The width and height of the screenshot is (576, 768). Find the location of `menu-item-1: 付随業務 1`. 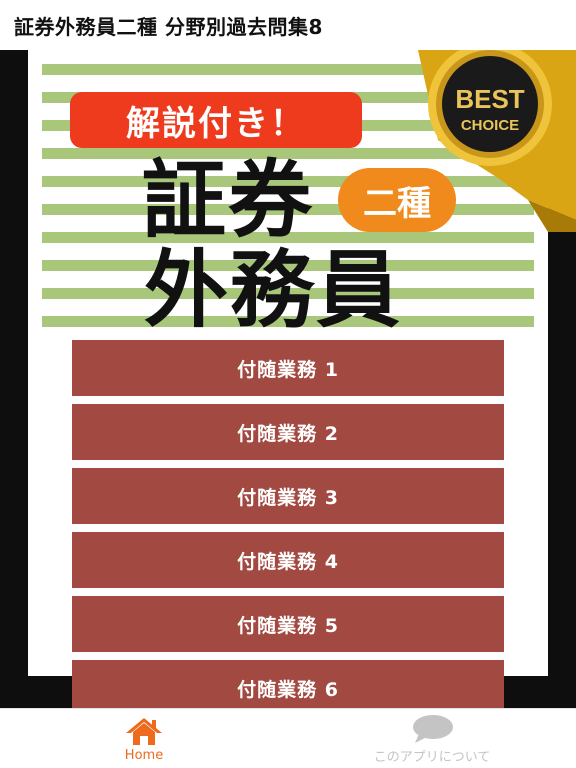

menu-item-1: 付随業務 1 is located at coordinates (288, 368).